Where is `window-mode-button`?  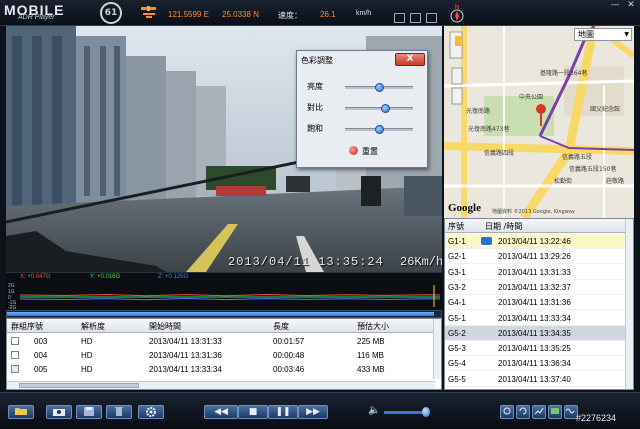
window-mode-button is located at coordinates (415, 18).